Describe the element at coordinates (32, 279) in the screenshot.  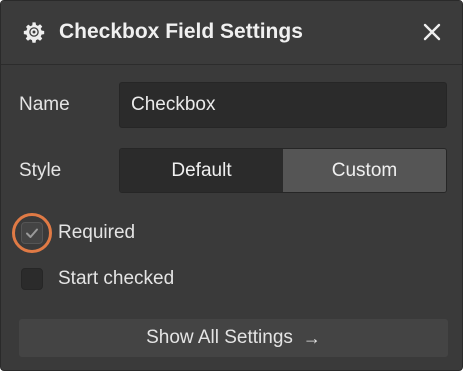
I see `start-checked-checkbox` at that location.